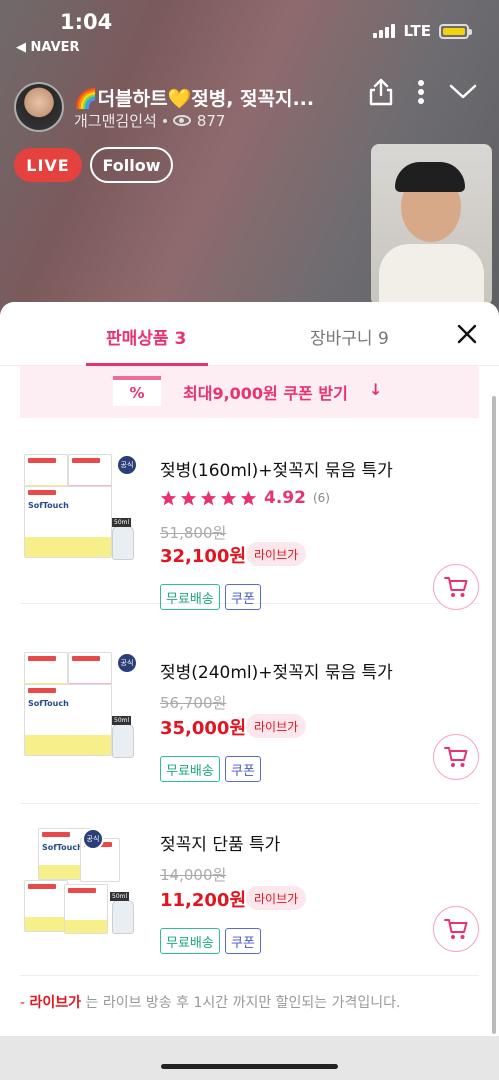 The image size is (499, 1080). Describe the element at coordinates (193, 533) in the screenshot. I see `original-price: 51,800원` at that location.